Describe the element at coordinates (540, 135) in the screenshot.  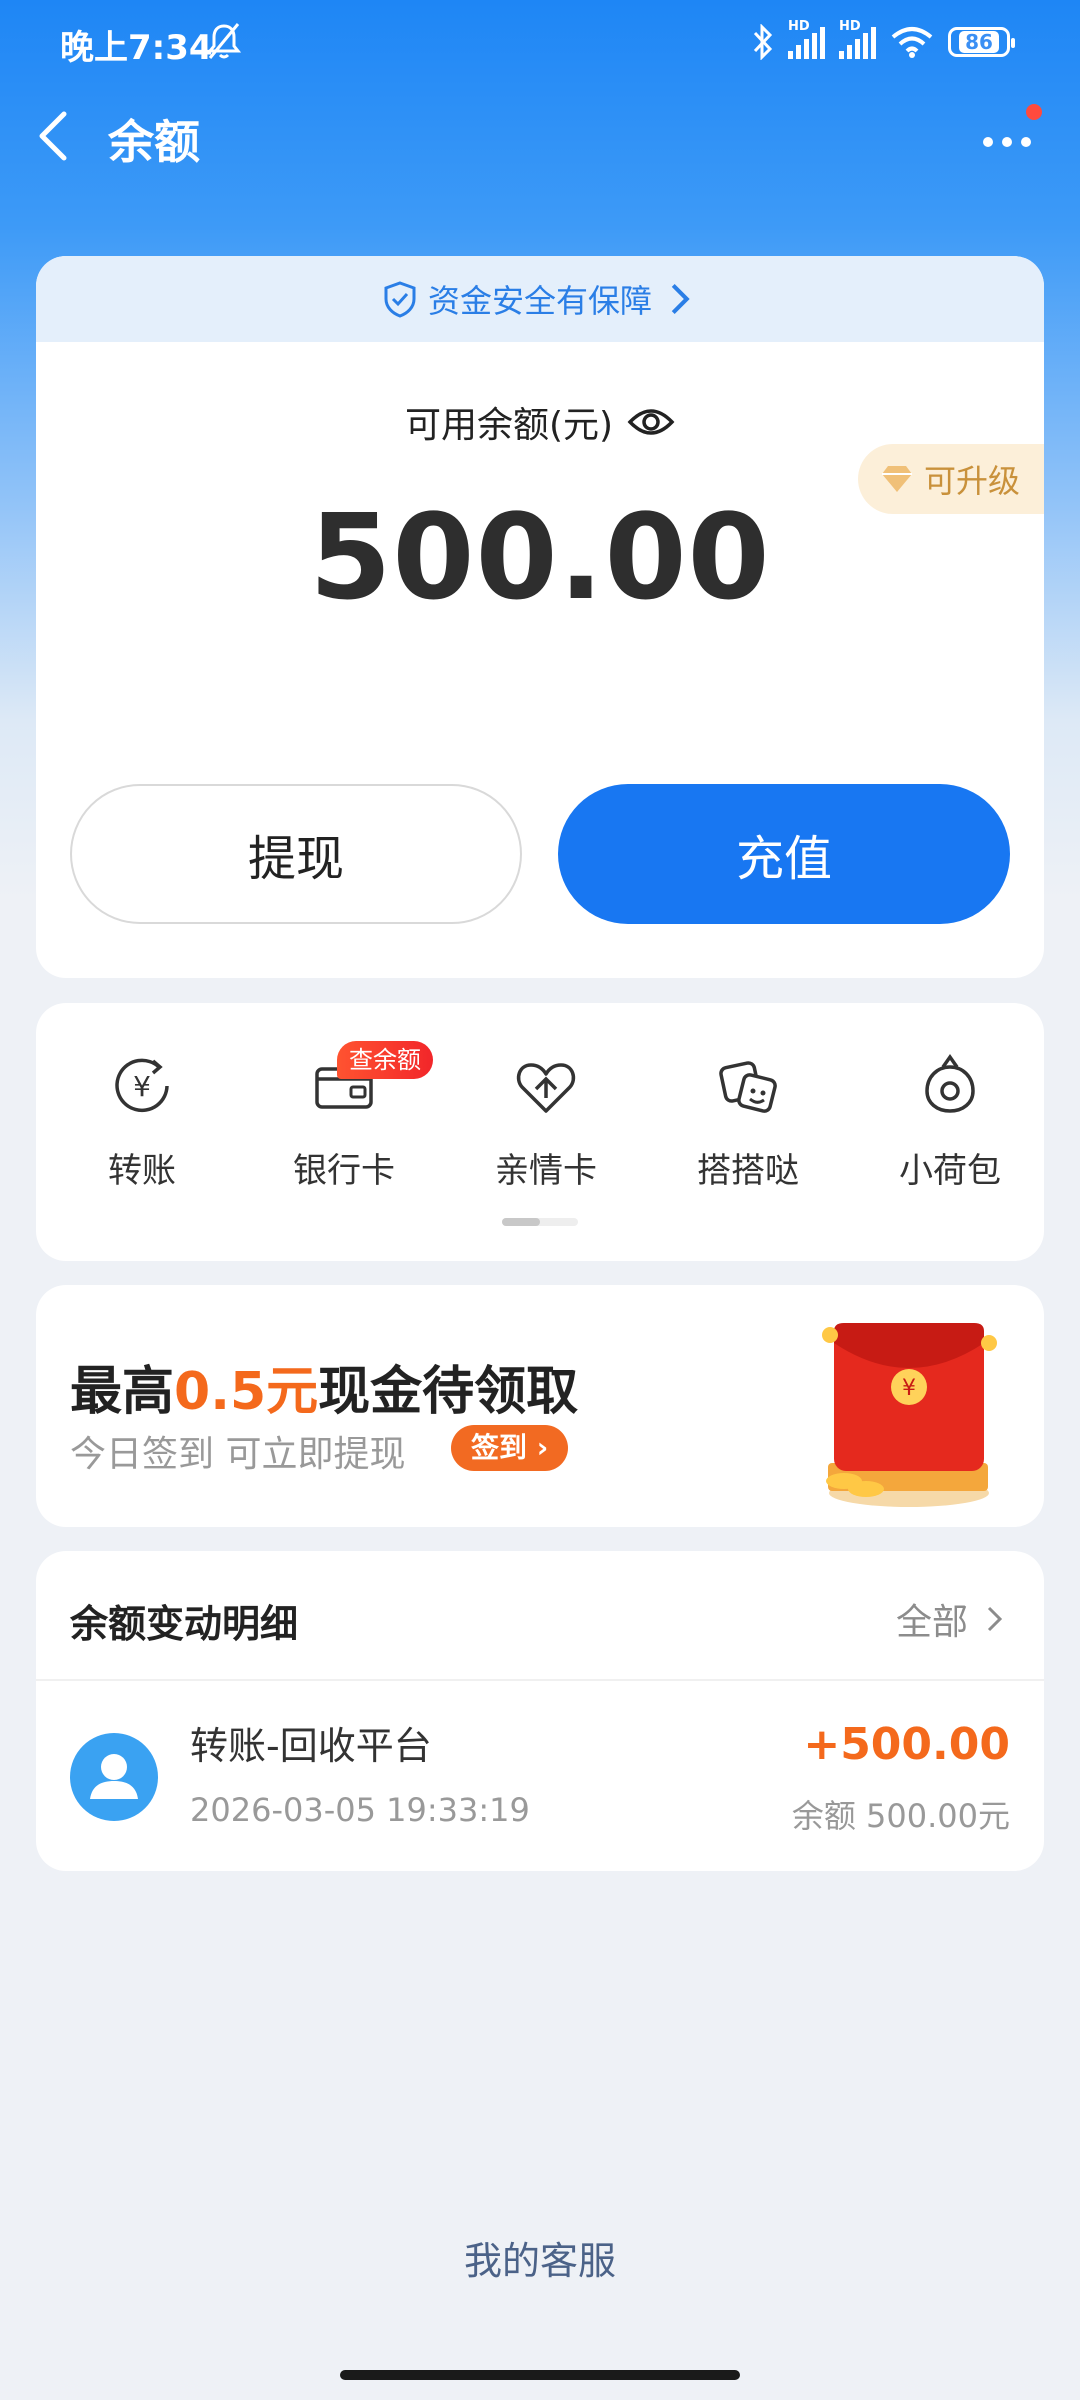
I see `nav-bar: 余额` at that location.